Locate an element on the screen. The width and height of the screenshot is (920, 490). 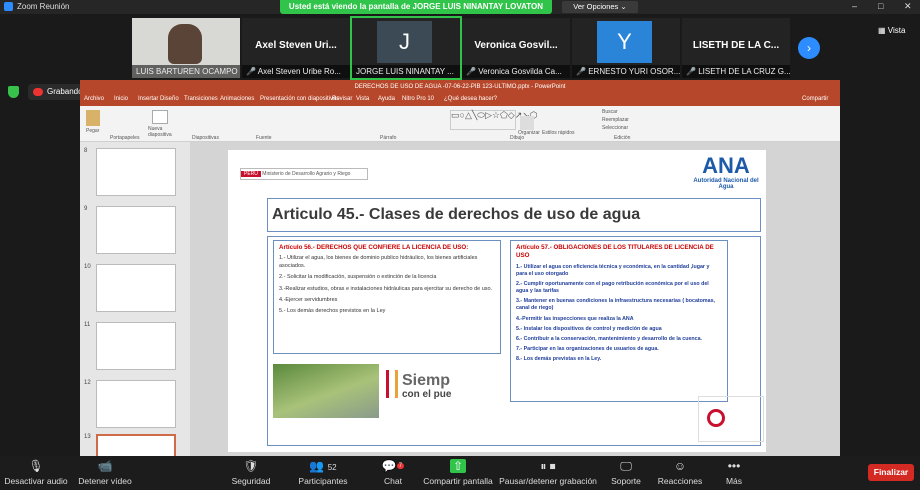
find-button: Buscar is located at coordinates (610, 112).